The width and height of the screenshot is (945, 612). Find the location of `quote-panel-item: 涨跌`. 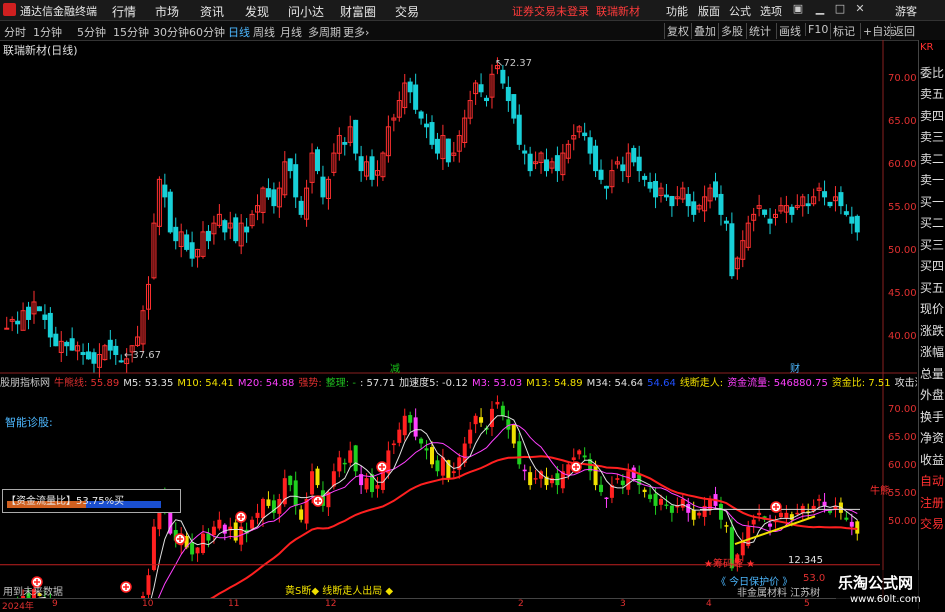

quote-panel-item: 涨跌 is located at coordinates (932, 330).